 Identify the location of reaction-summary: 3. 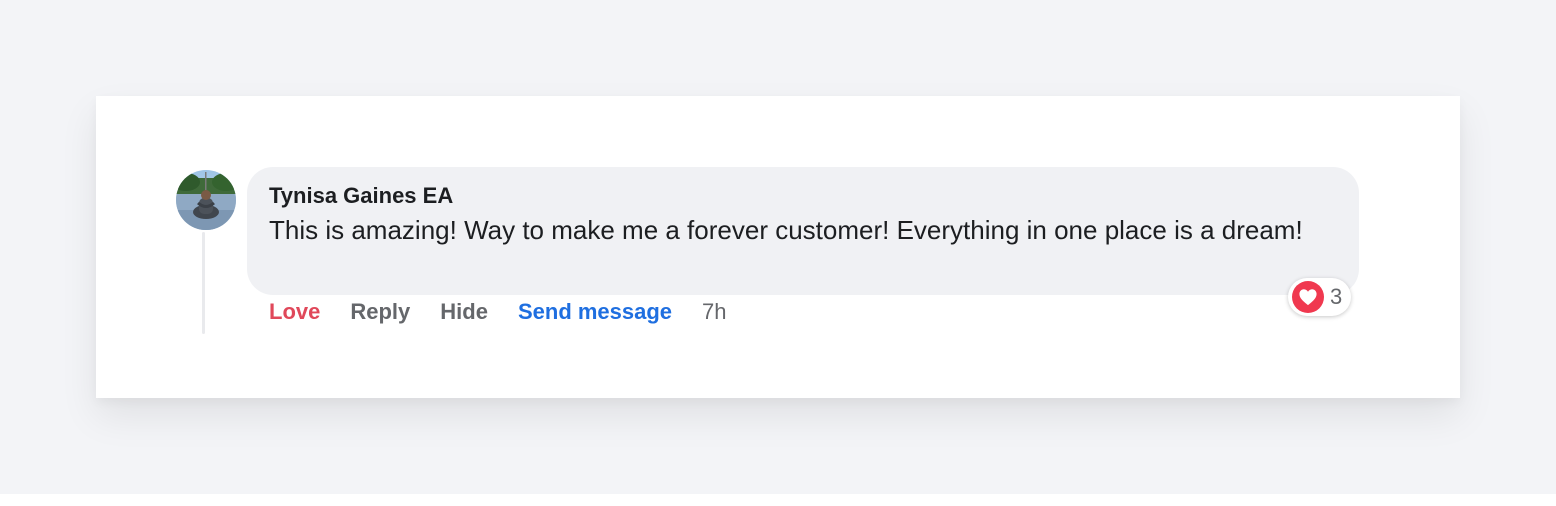
(1320, 297).